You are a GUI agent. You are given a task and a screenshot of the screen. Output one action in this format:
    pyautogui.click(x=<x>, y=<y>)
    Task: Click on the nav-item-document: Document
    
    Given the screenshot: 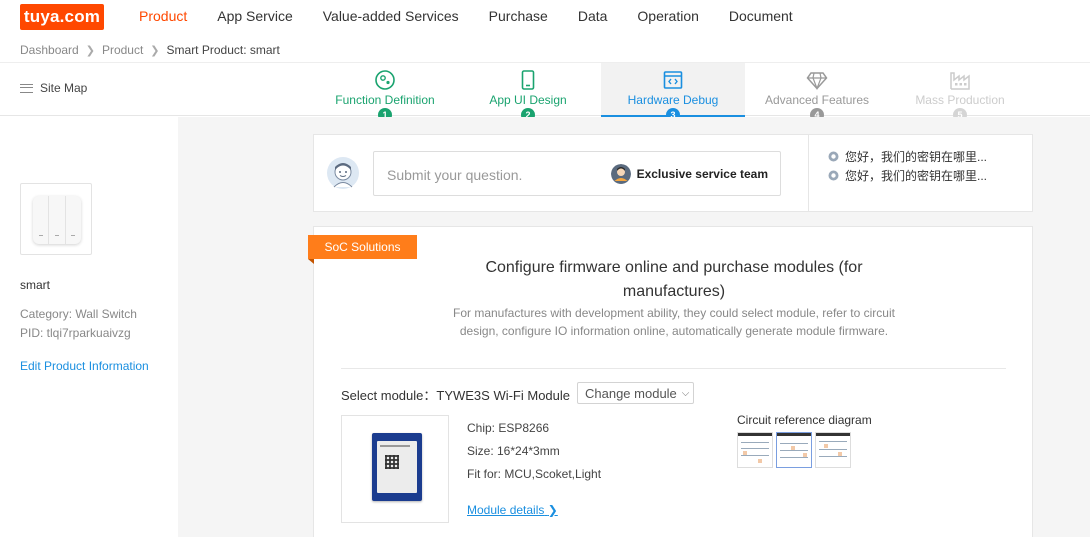 What is the action you would take?
    pyautogui.click(x=761, y=16)
    